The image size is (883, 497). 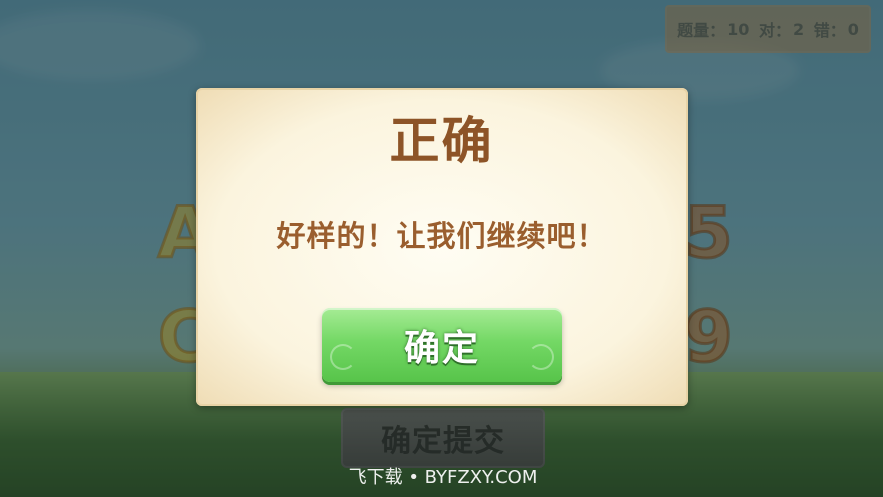 What do you see at coordinates (441, 236) in the screenshot?
I see `dialog-message: 好样的！让我们继续吧！` at bounding box center [441, 236].